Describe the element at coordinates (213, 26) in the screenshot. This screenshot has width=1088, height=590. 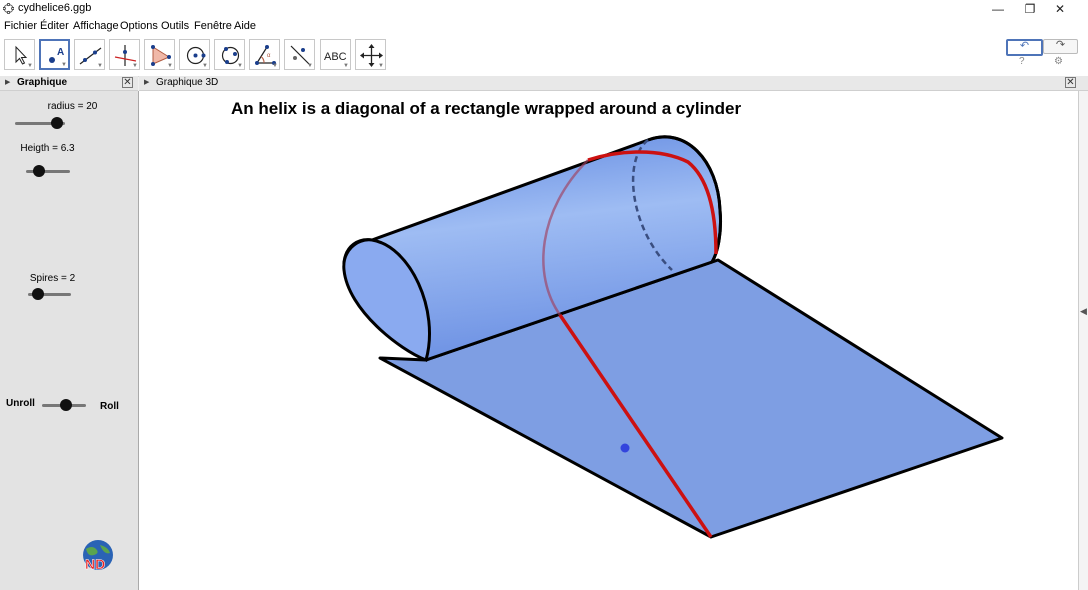
I see `menu-fenetre: Fenêtre` at that location.